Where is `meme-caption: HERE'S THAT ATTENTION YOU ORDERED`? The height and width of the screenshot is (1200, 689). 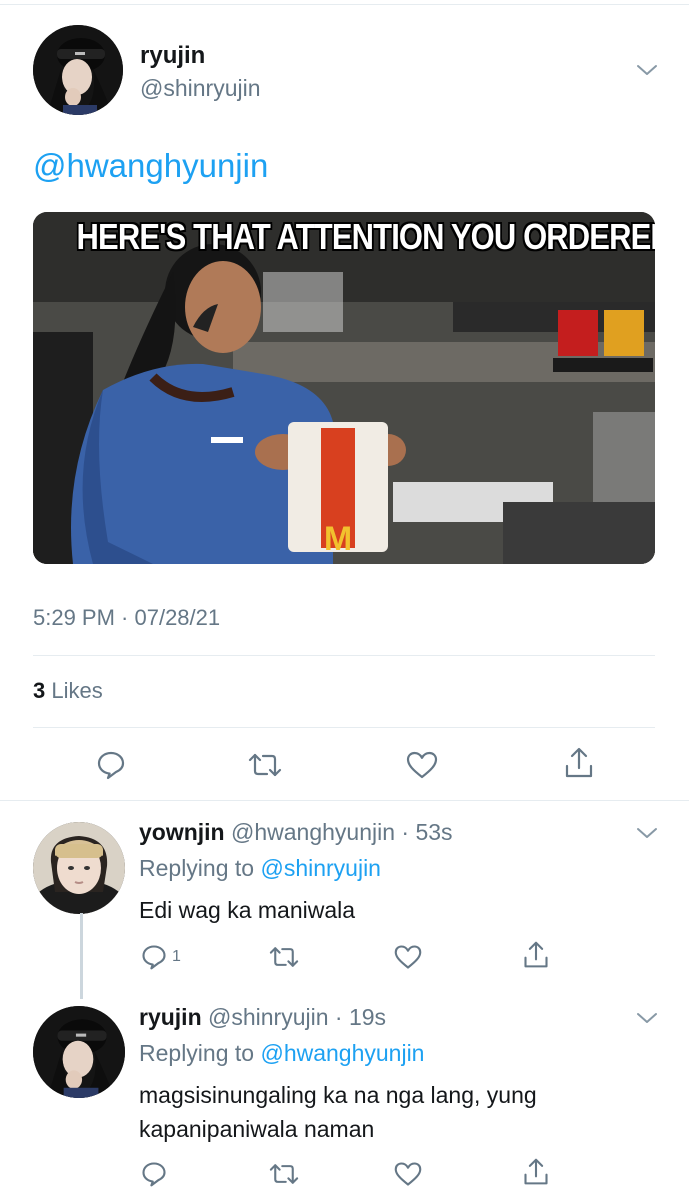 meme-caption: HERE'S THAT ATTENTION YOU ORDERED is located at coordinates (365, 236).